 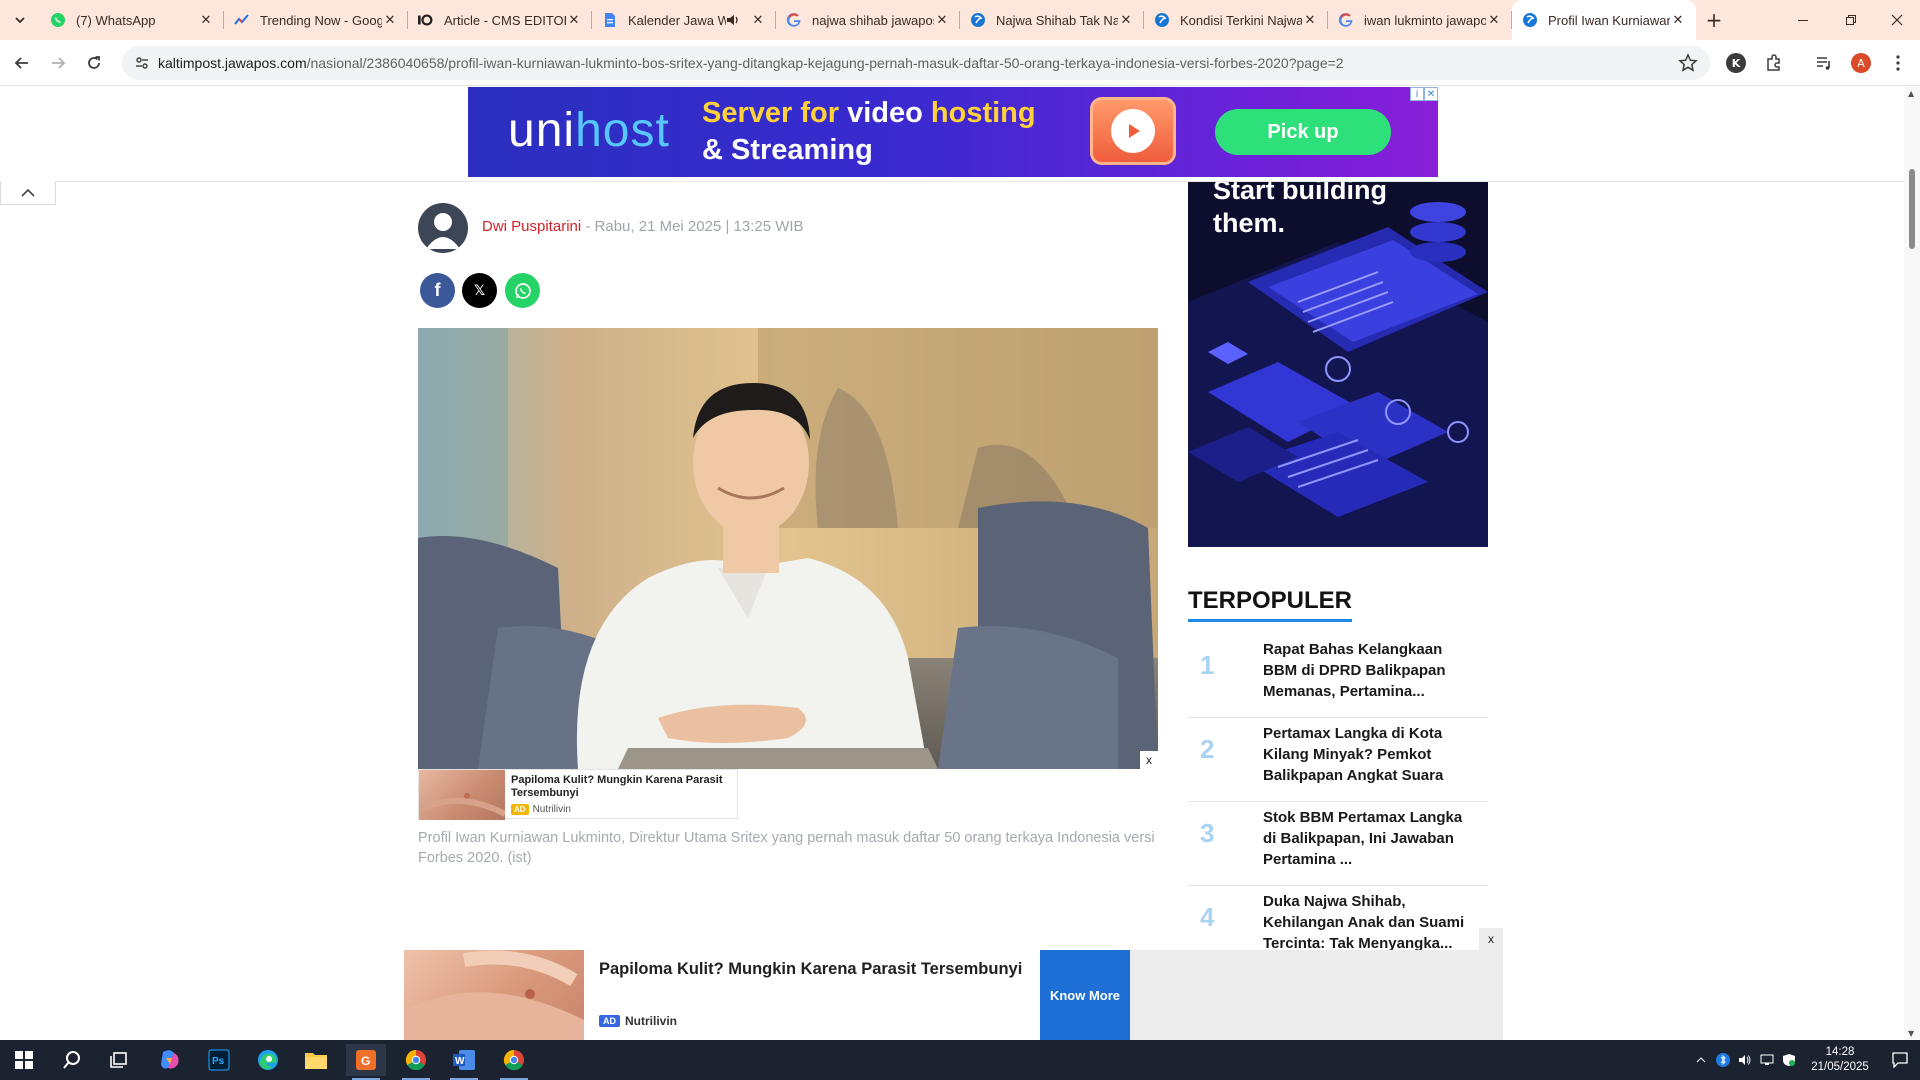 I want to click on minimize-button, so click(x=1803, y=20).